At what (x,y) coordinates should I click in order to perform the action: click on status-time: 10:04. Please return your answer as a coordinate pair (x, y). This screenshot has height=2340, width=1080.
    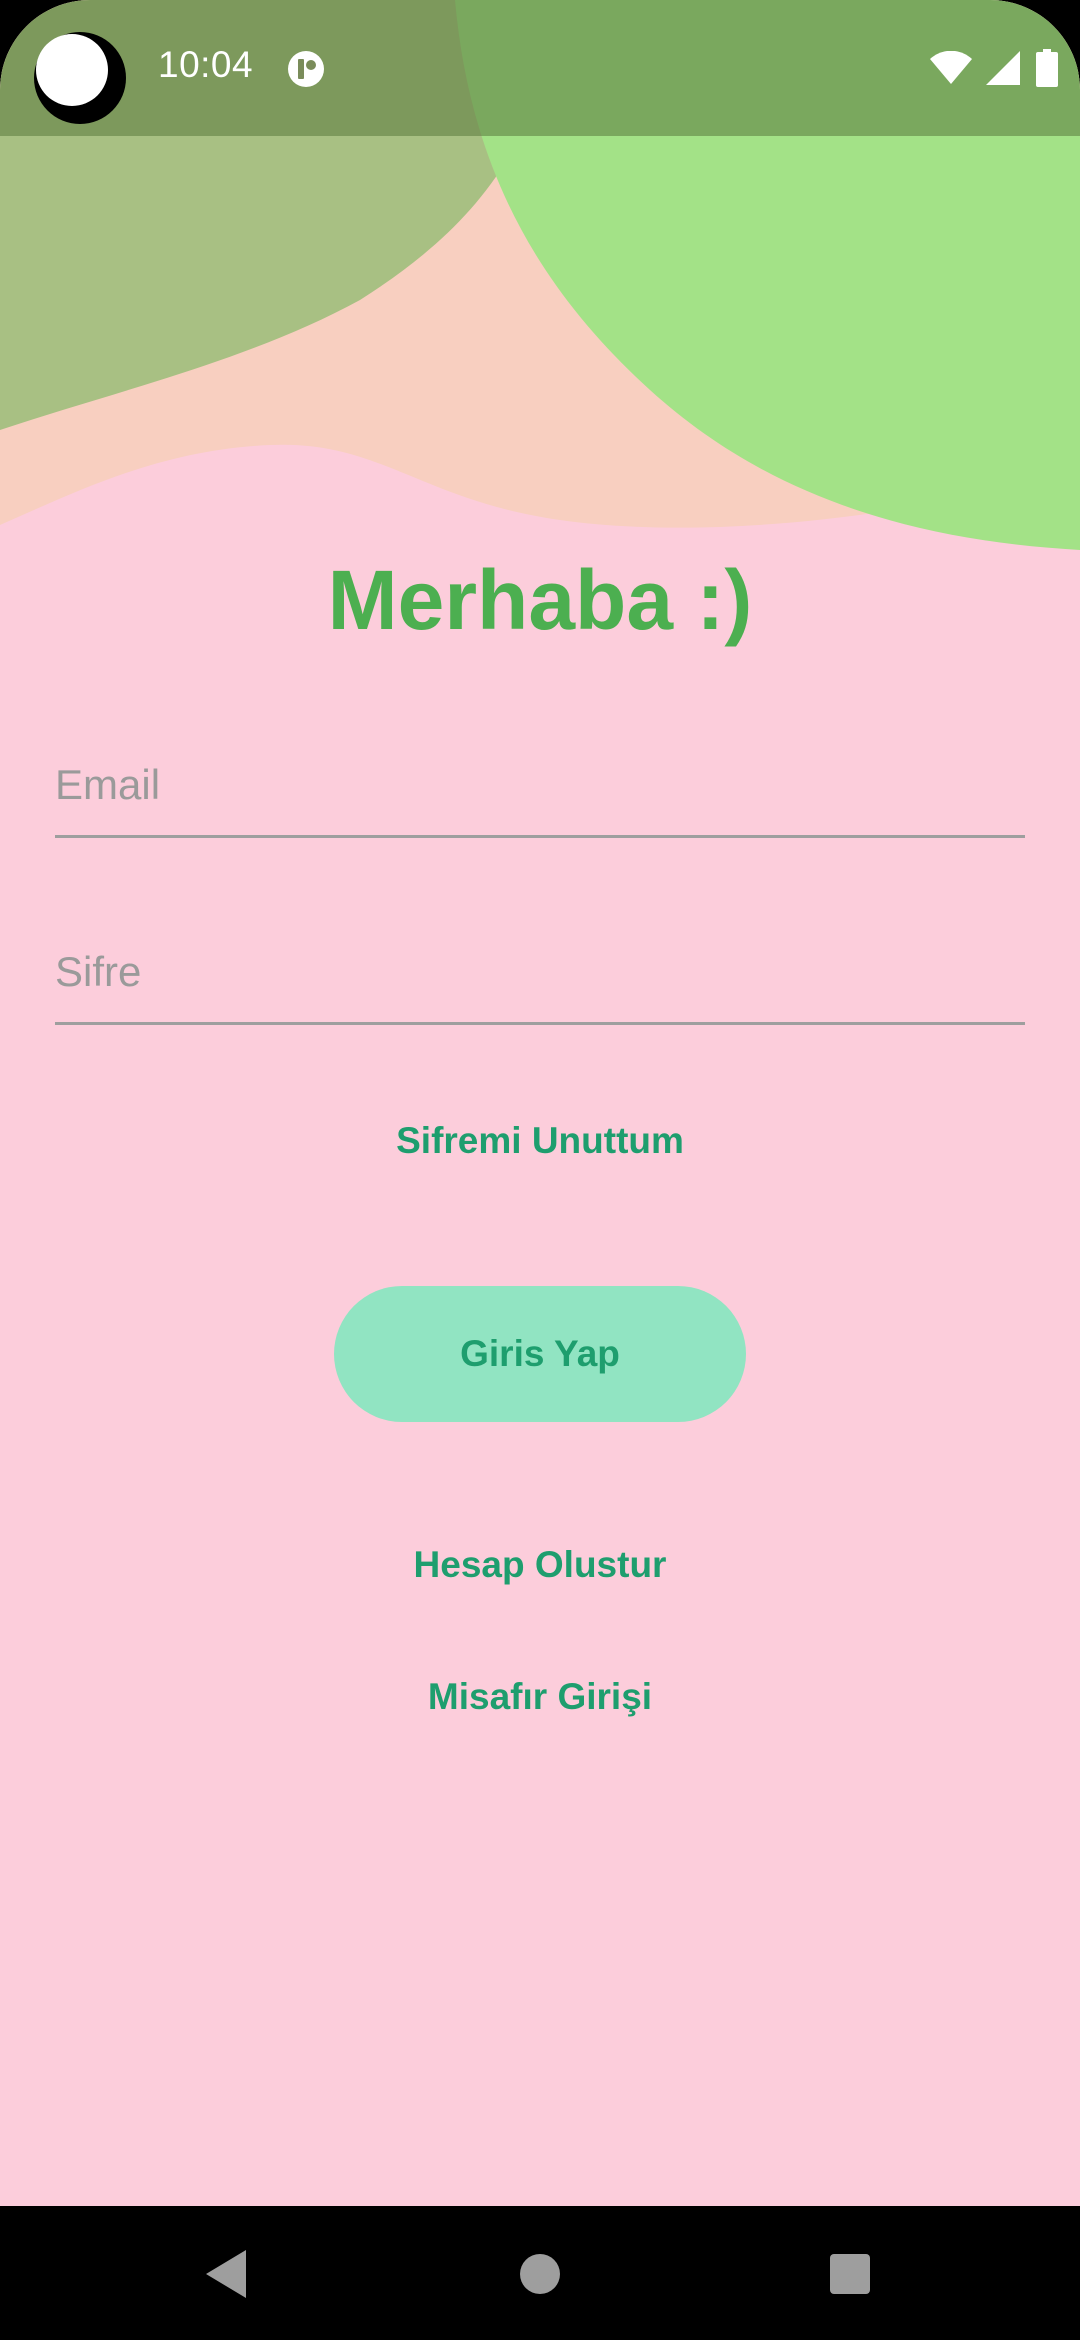
    Looking at the image, I should click on (206, 64).